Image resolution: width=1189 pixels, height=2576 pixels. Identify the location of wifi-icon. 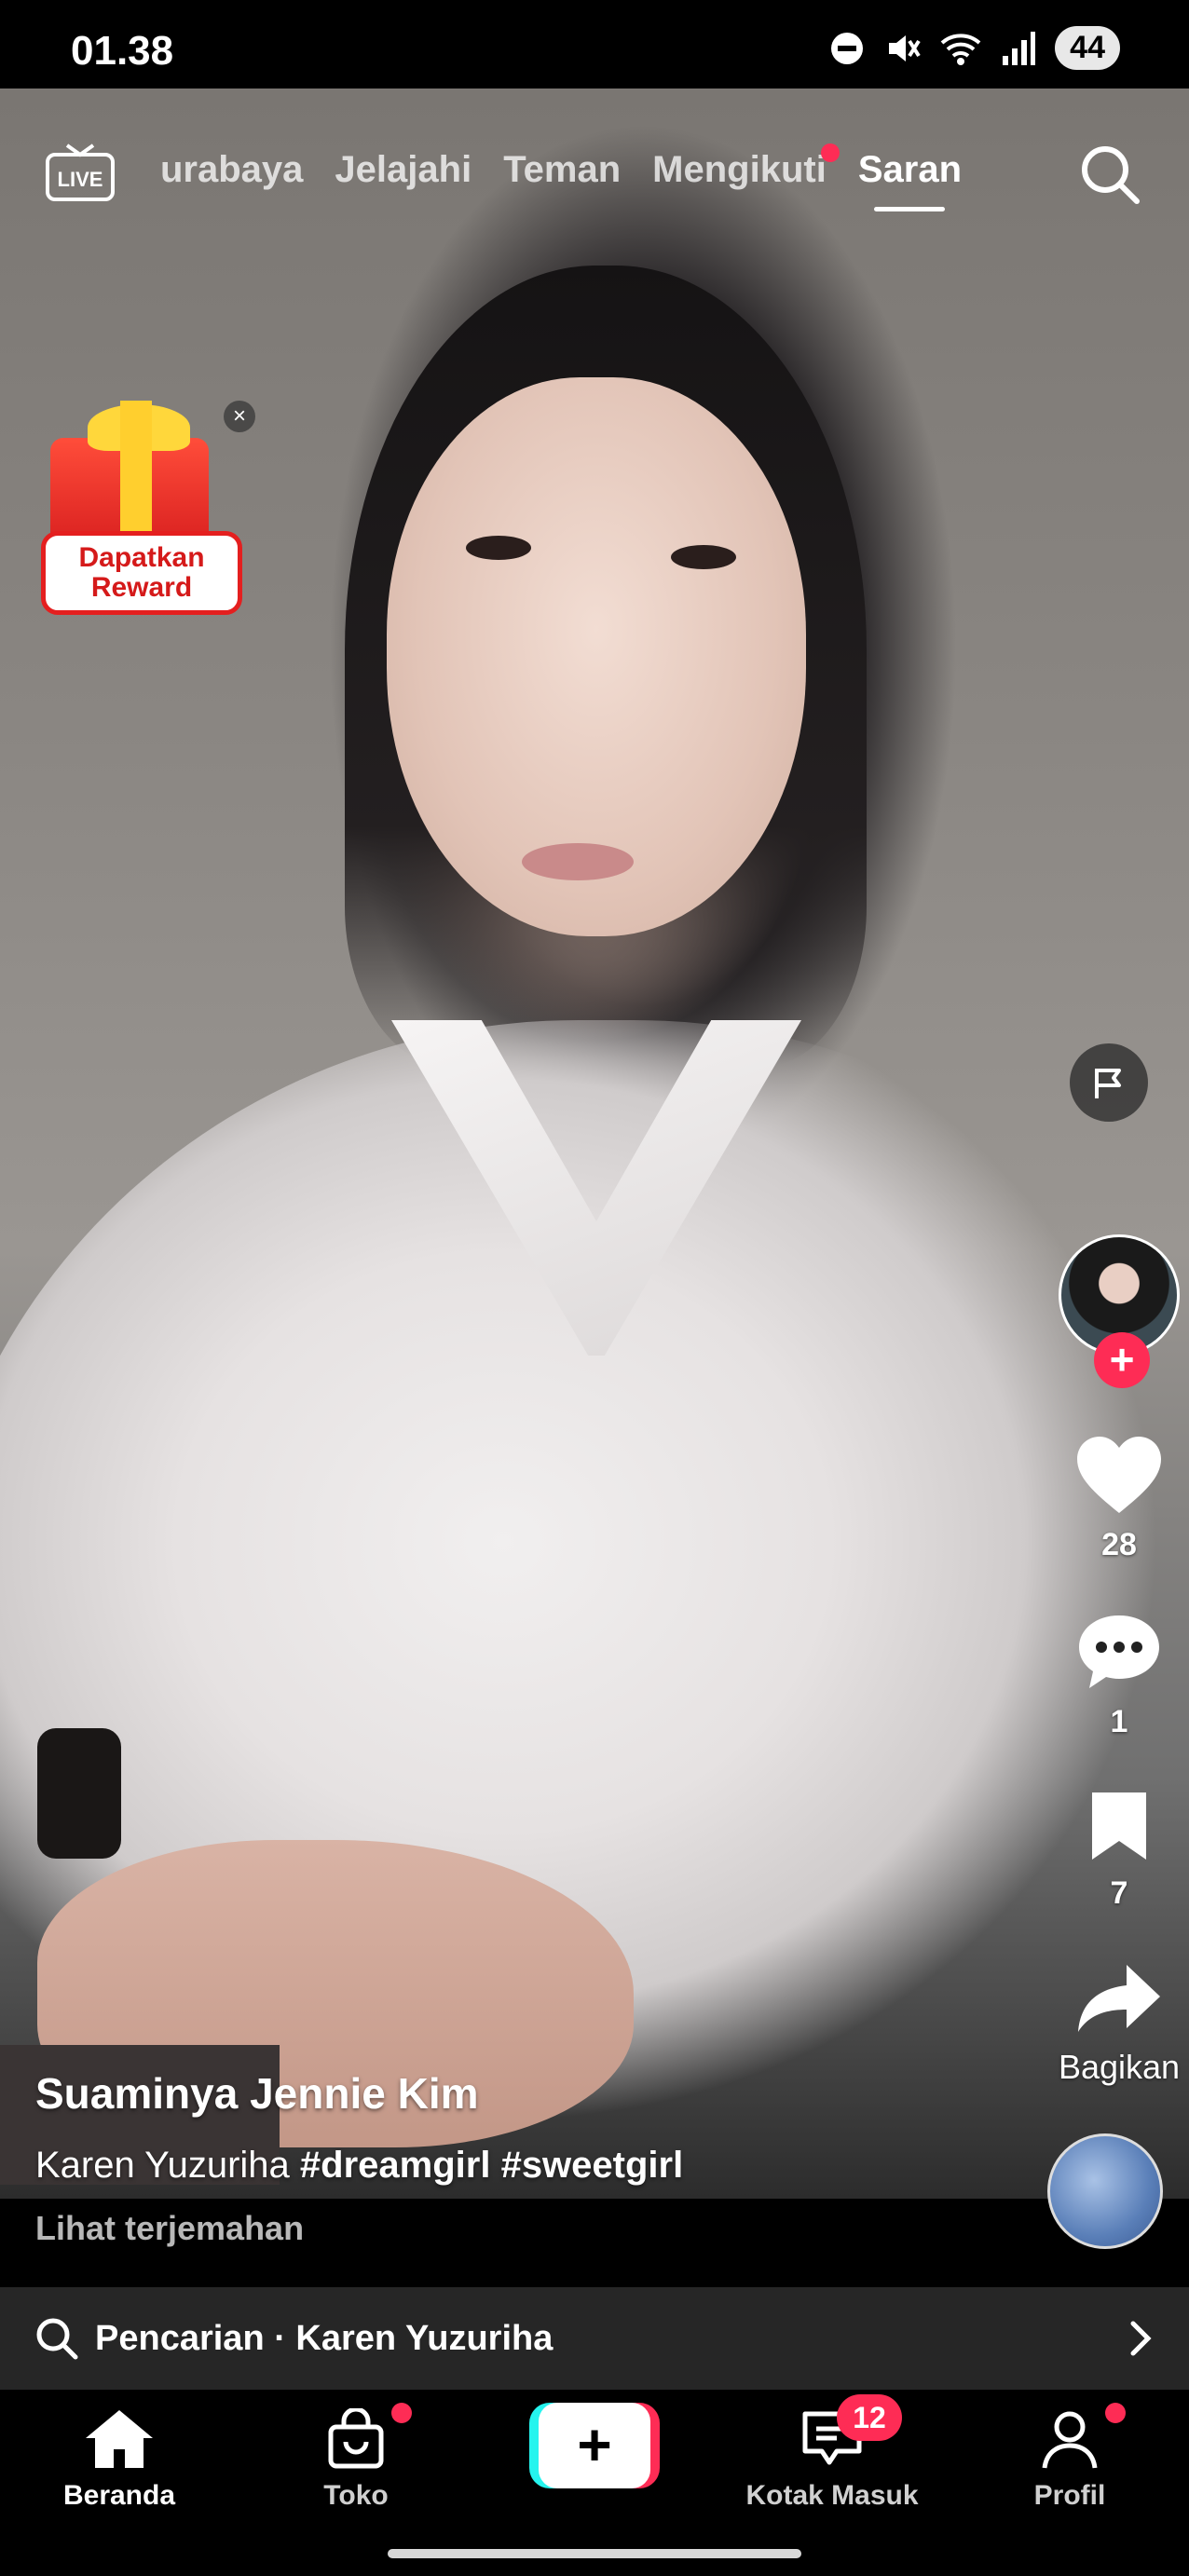
(960, 49).